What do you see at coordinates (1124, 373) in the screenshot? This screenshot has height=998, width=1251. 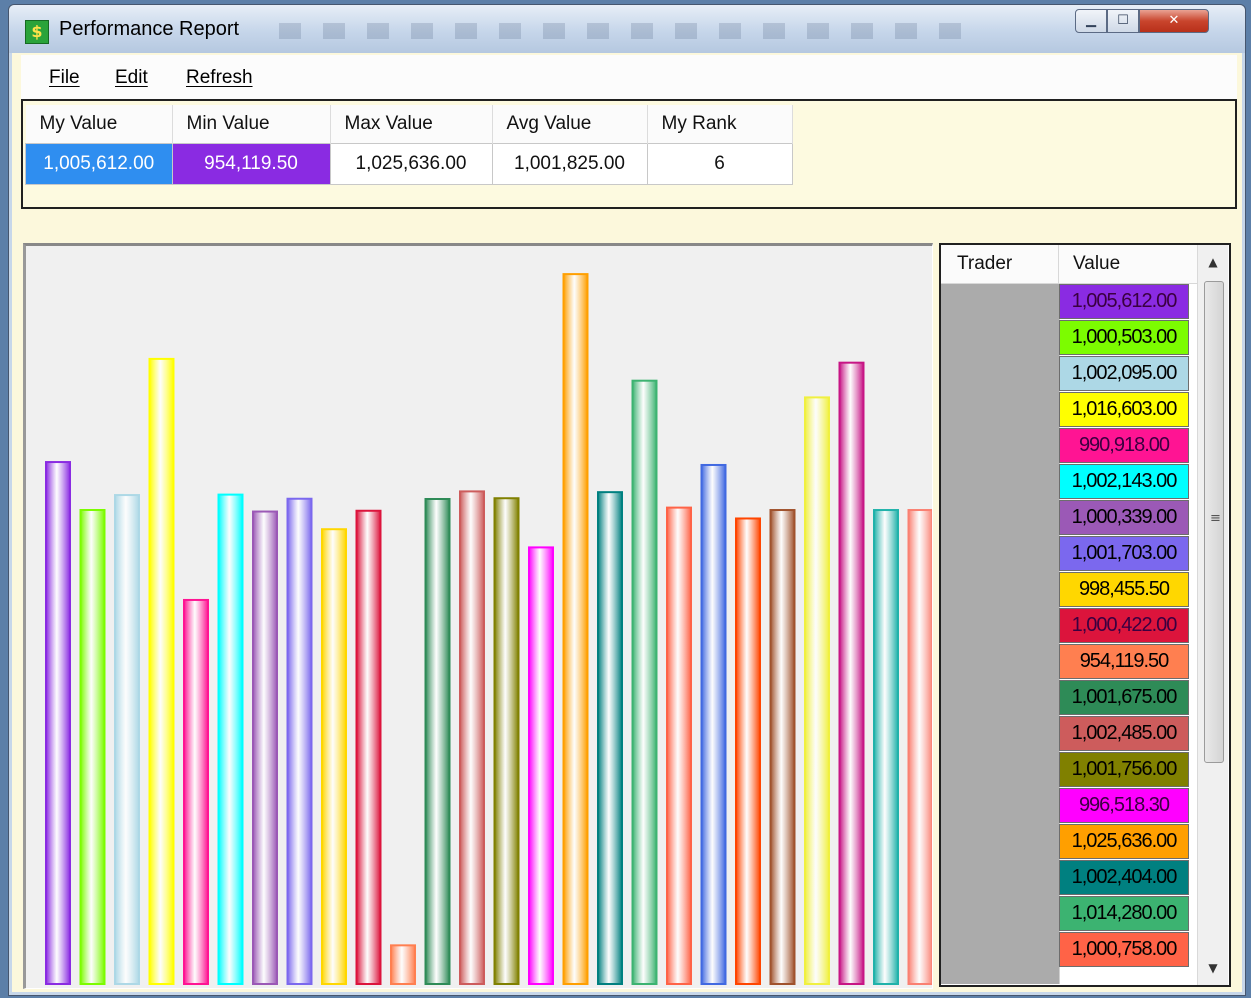 I see `grid-value-cell: 1,002,095.00` at bounding box center [1124, 373].